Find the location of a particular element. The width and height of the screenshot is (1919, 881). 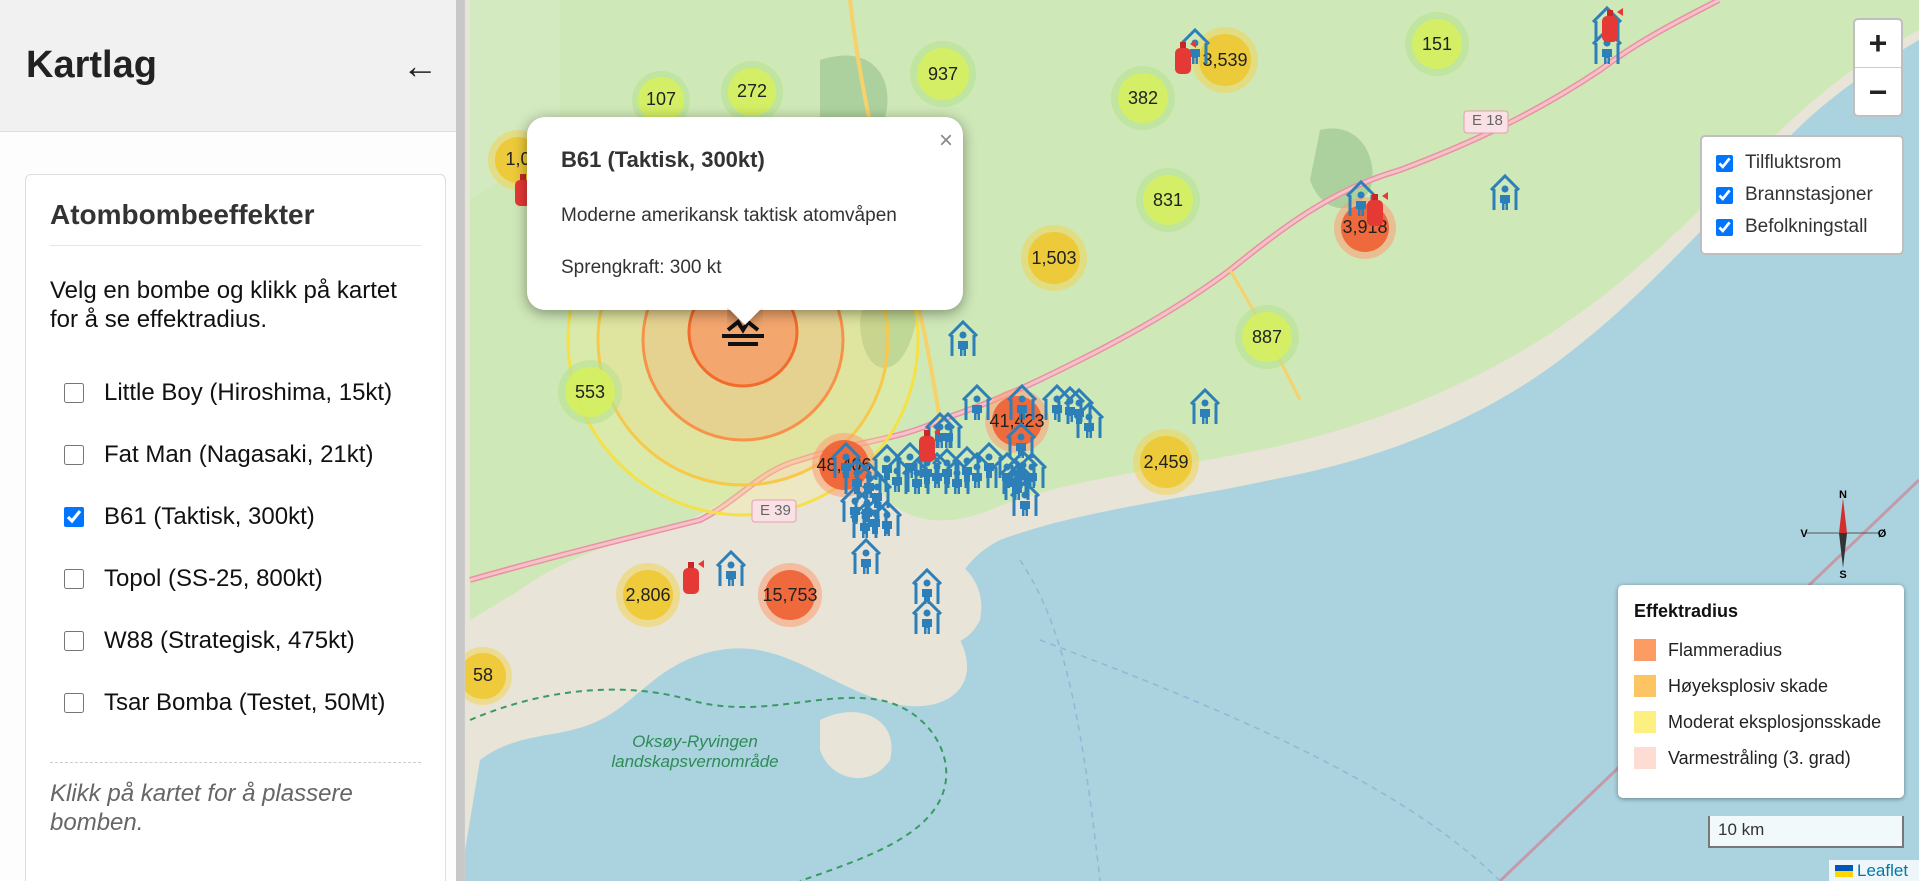

cluster-count: 15,753 is located at coordinates (790, 595).